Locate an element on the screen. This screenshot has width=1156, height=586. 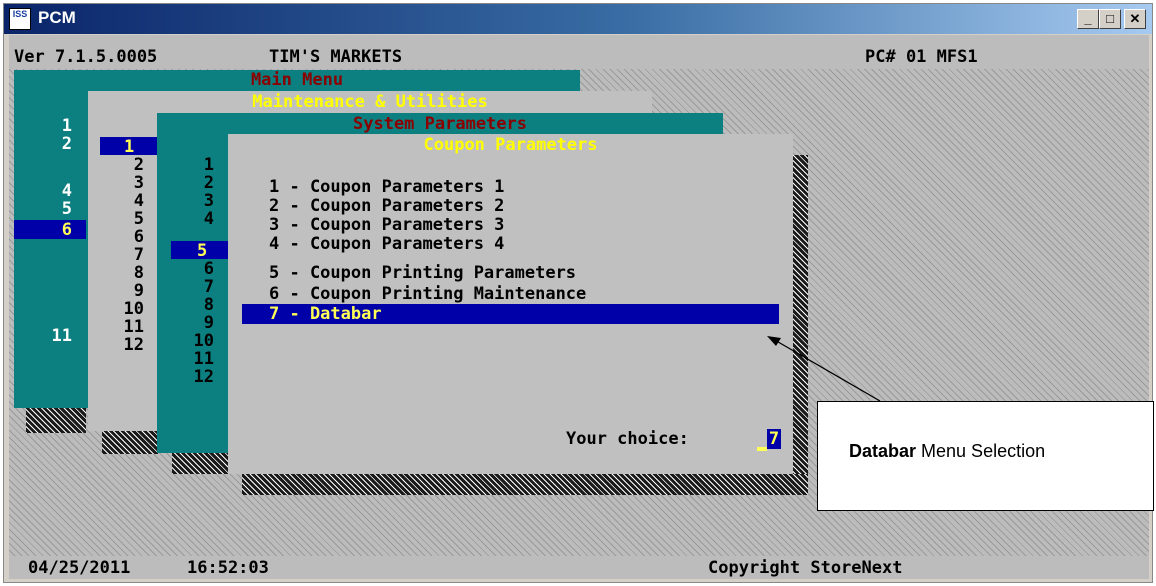
callout-label-bold: Databar is located at coordinates (883, 451).